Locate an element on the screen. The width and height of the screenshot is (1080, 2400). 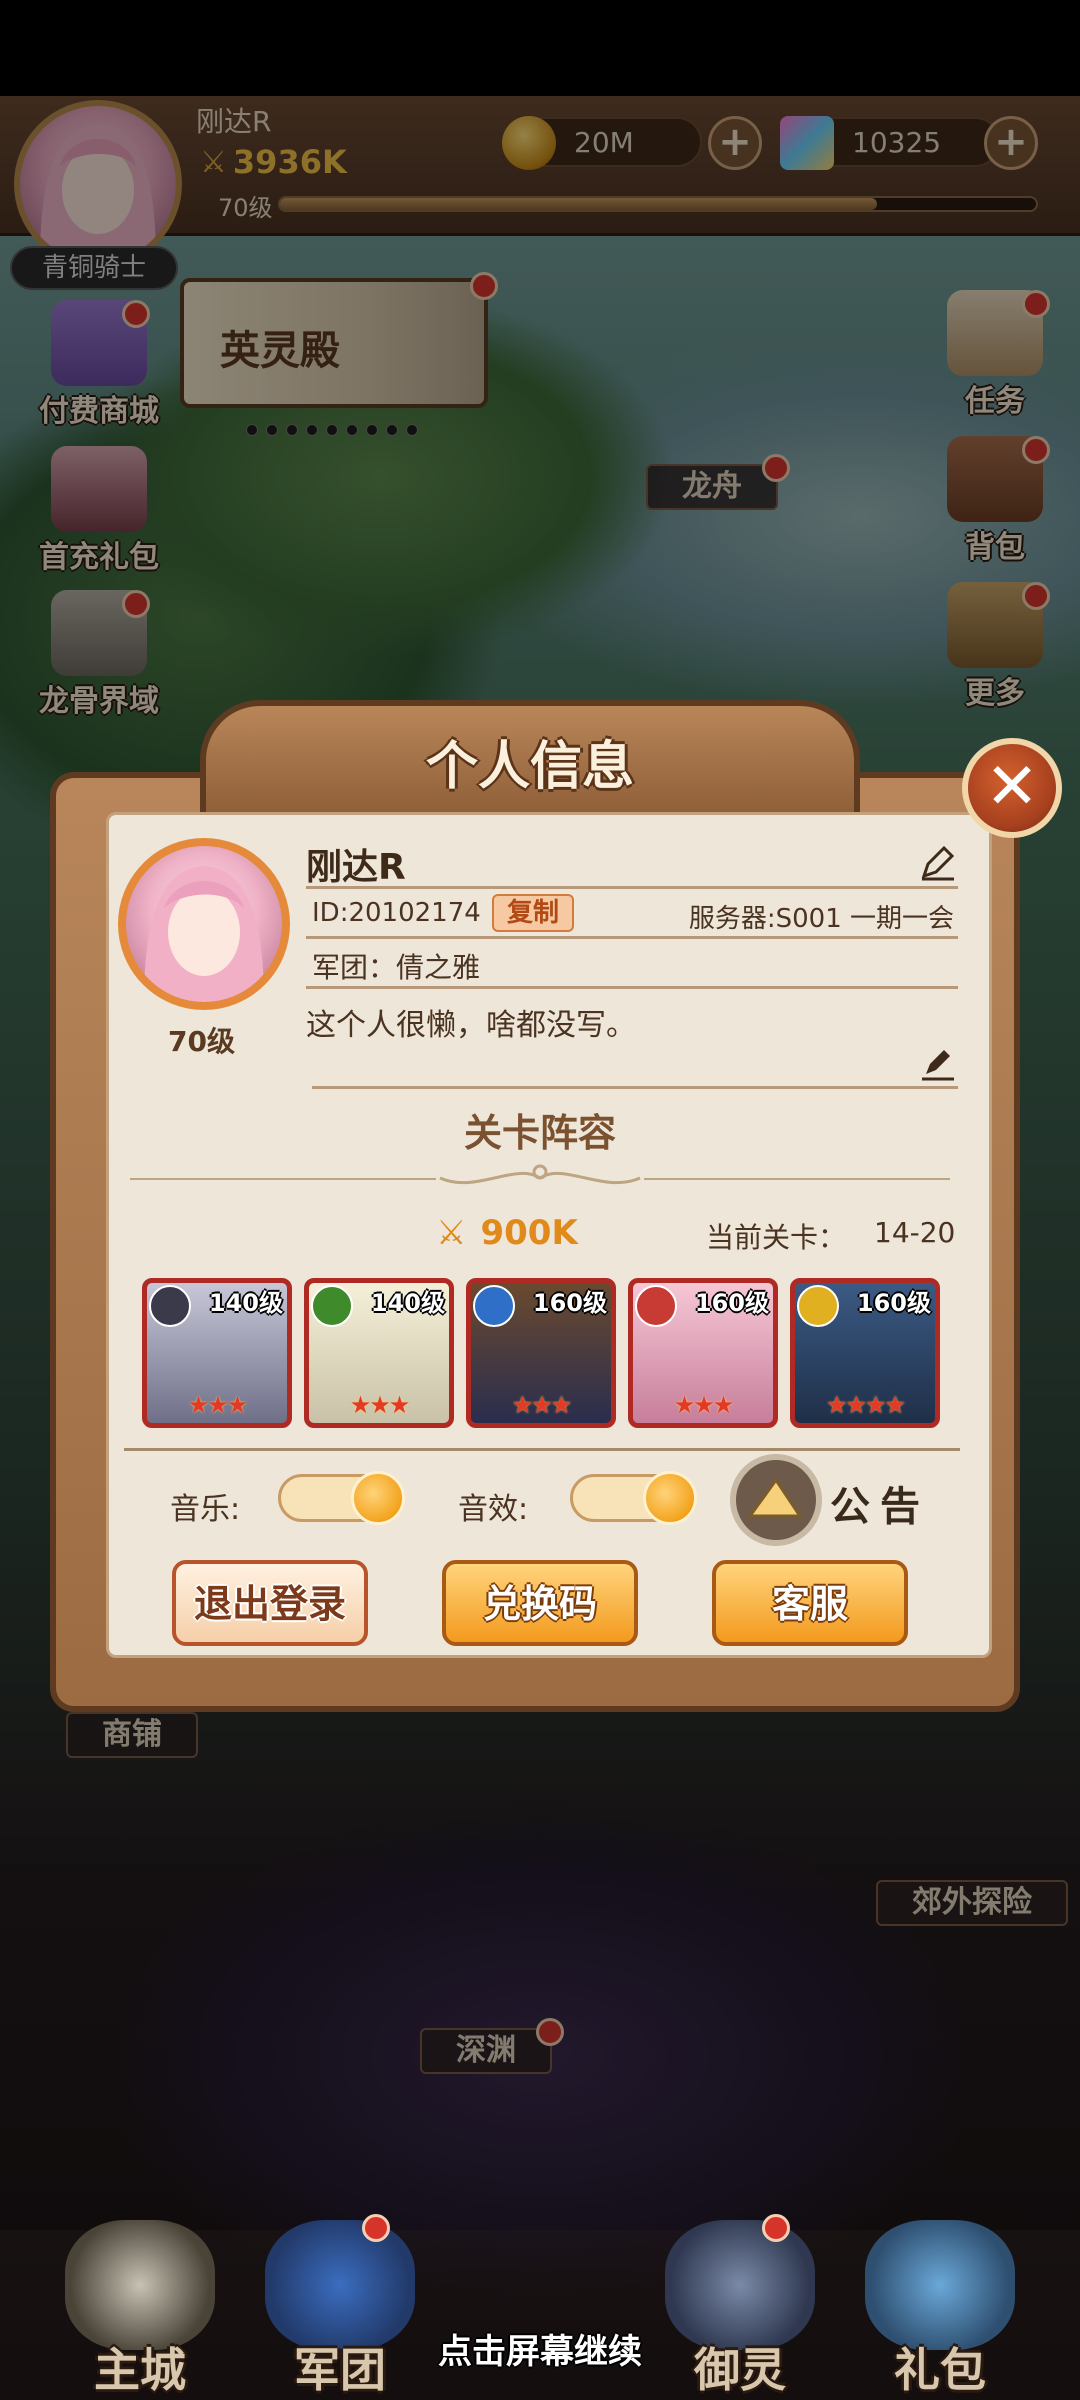
profile-signature: 这个人很懒，啥都没写。 is located at coordinates (471, 1025).